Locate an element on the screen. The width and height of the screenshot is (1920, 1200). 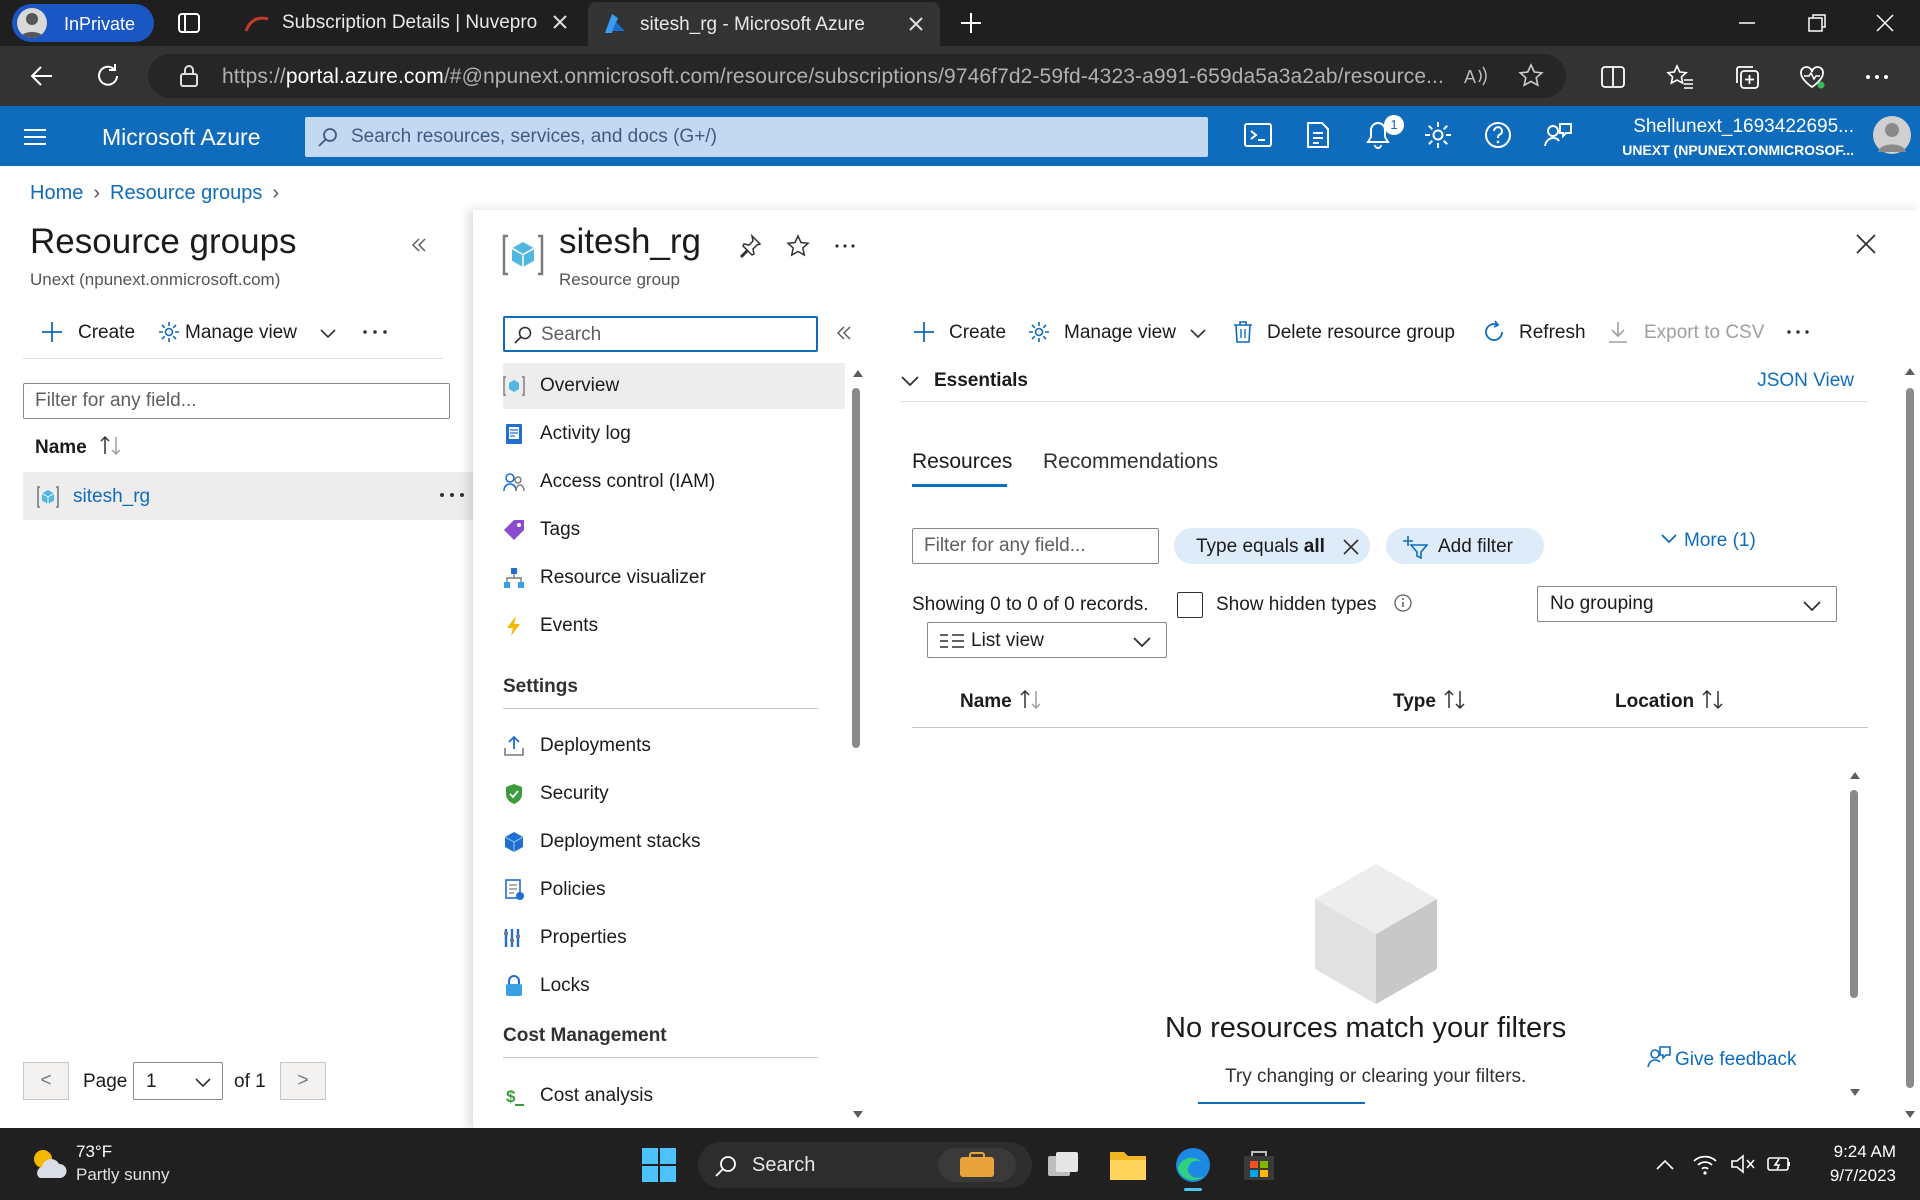
close-window-icon is located at coordinates (1885, 23).